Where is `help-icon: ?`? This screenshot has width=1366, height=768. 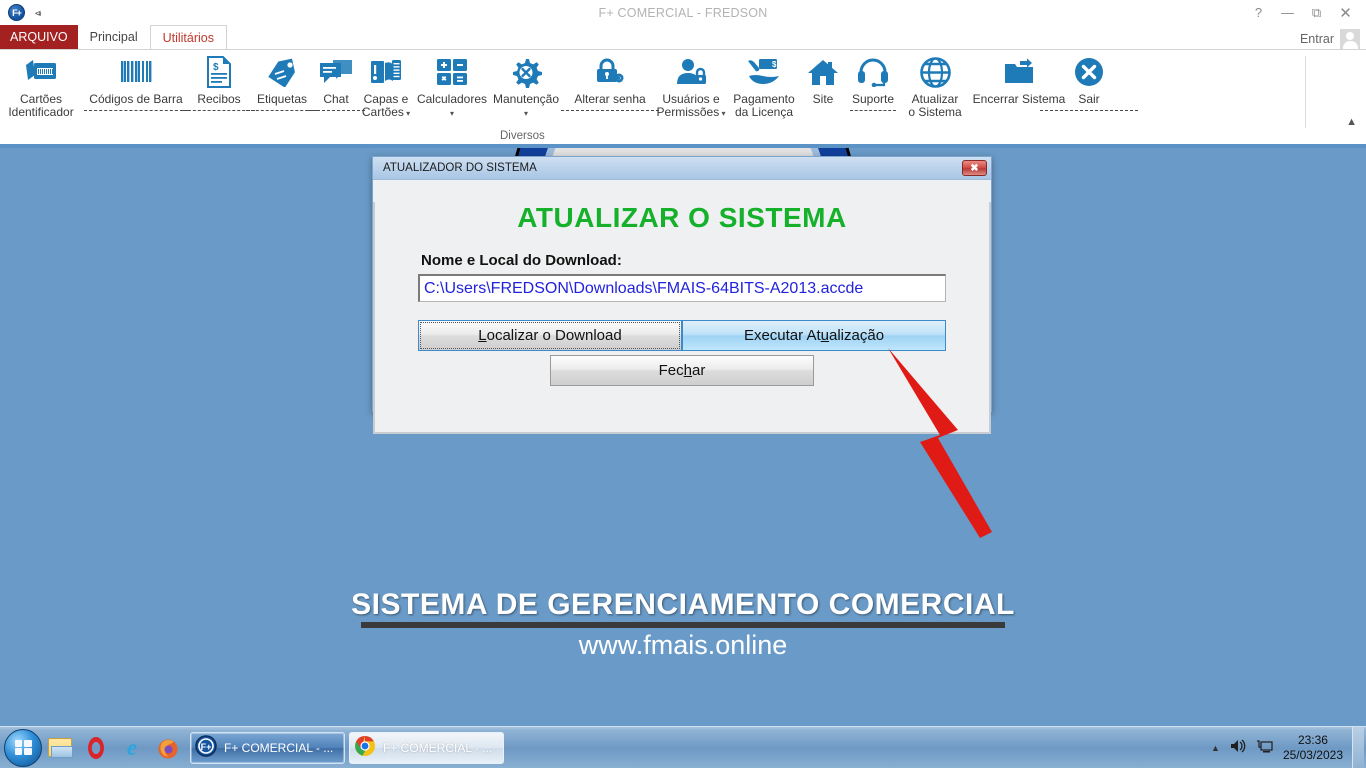
help-icon: ? is located at coordinates (1258, 13).